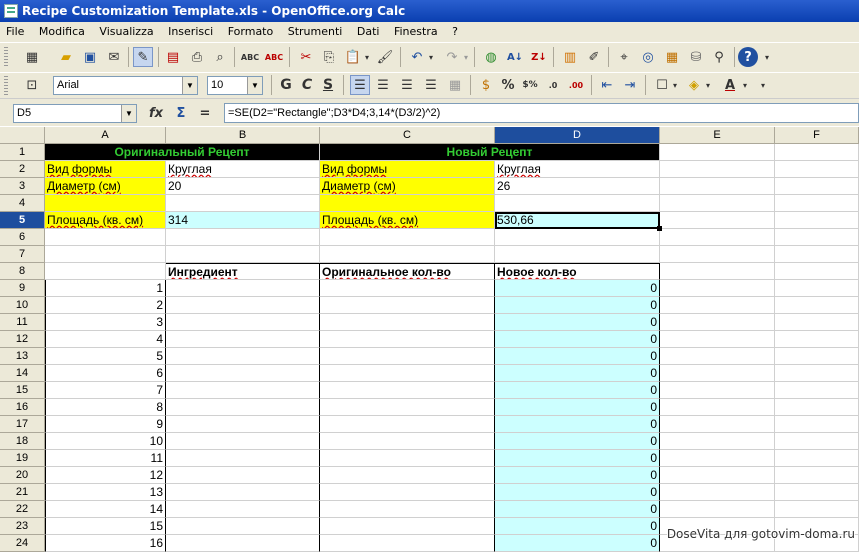  Describe the element at coordinates (182, 152) in the screenshot. I see `original-recipe-header: Оригинальный Рецепт` at that location.